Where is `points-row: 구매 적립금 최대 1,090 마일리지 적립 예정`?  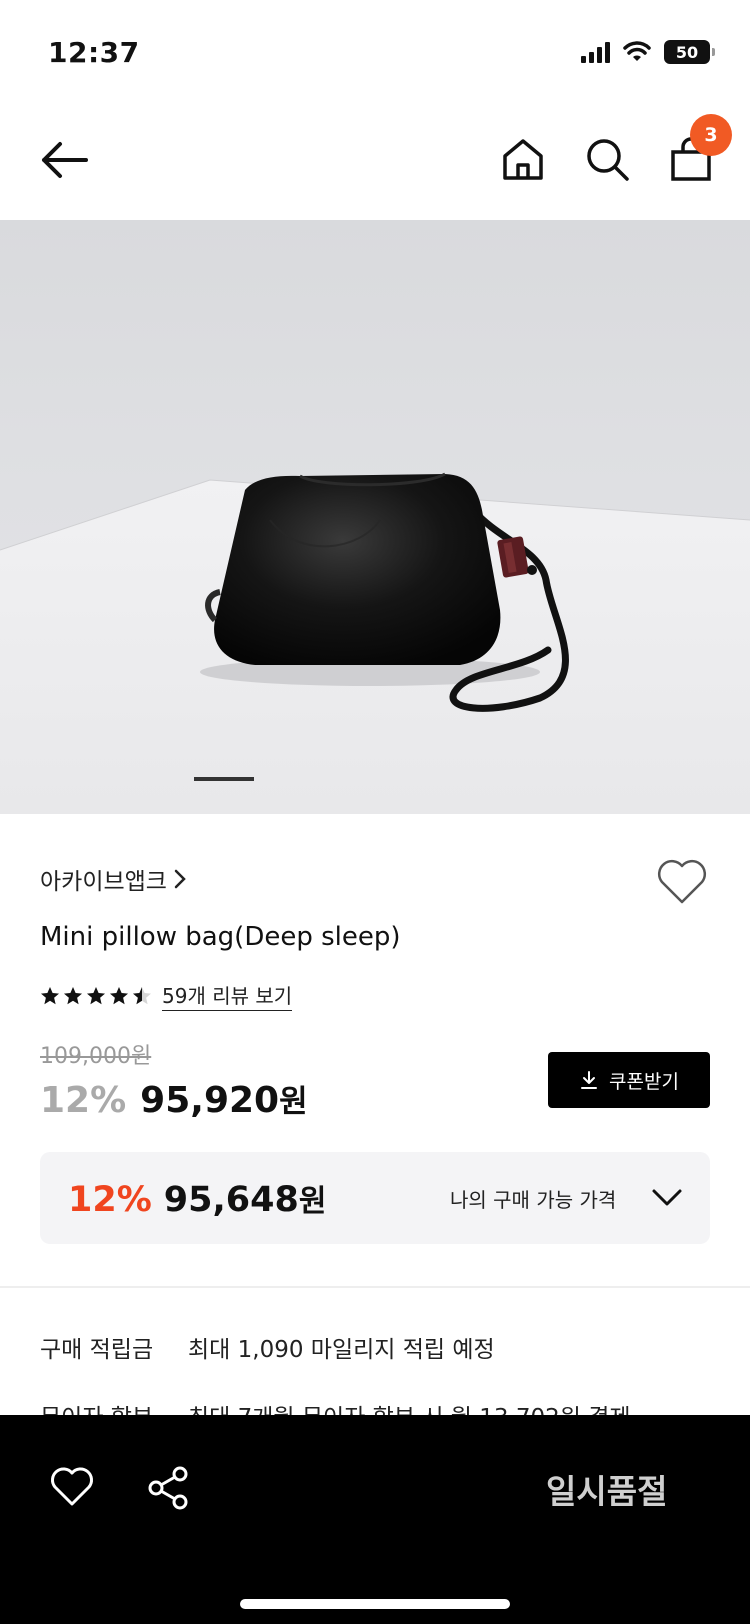 points-row: 구매 적립금 최대 1,090 마일리지 적립 예정 is located at coordinates (267, 1347).